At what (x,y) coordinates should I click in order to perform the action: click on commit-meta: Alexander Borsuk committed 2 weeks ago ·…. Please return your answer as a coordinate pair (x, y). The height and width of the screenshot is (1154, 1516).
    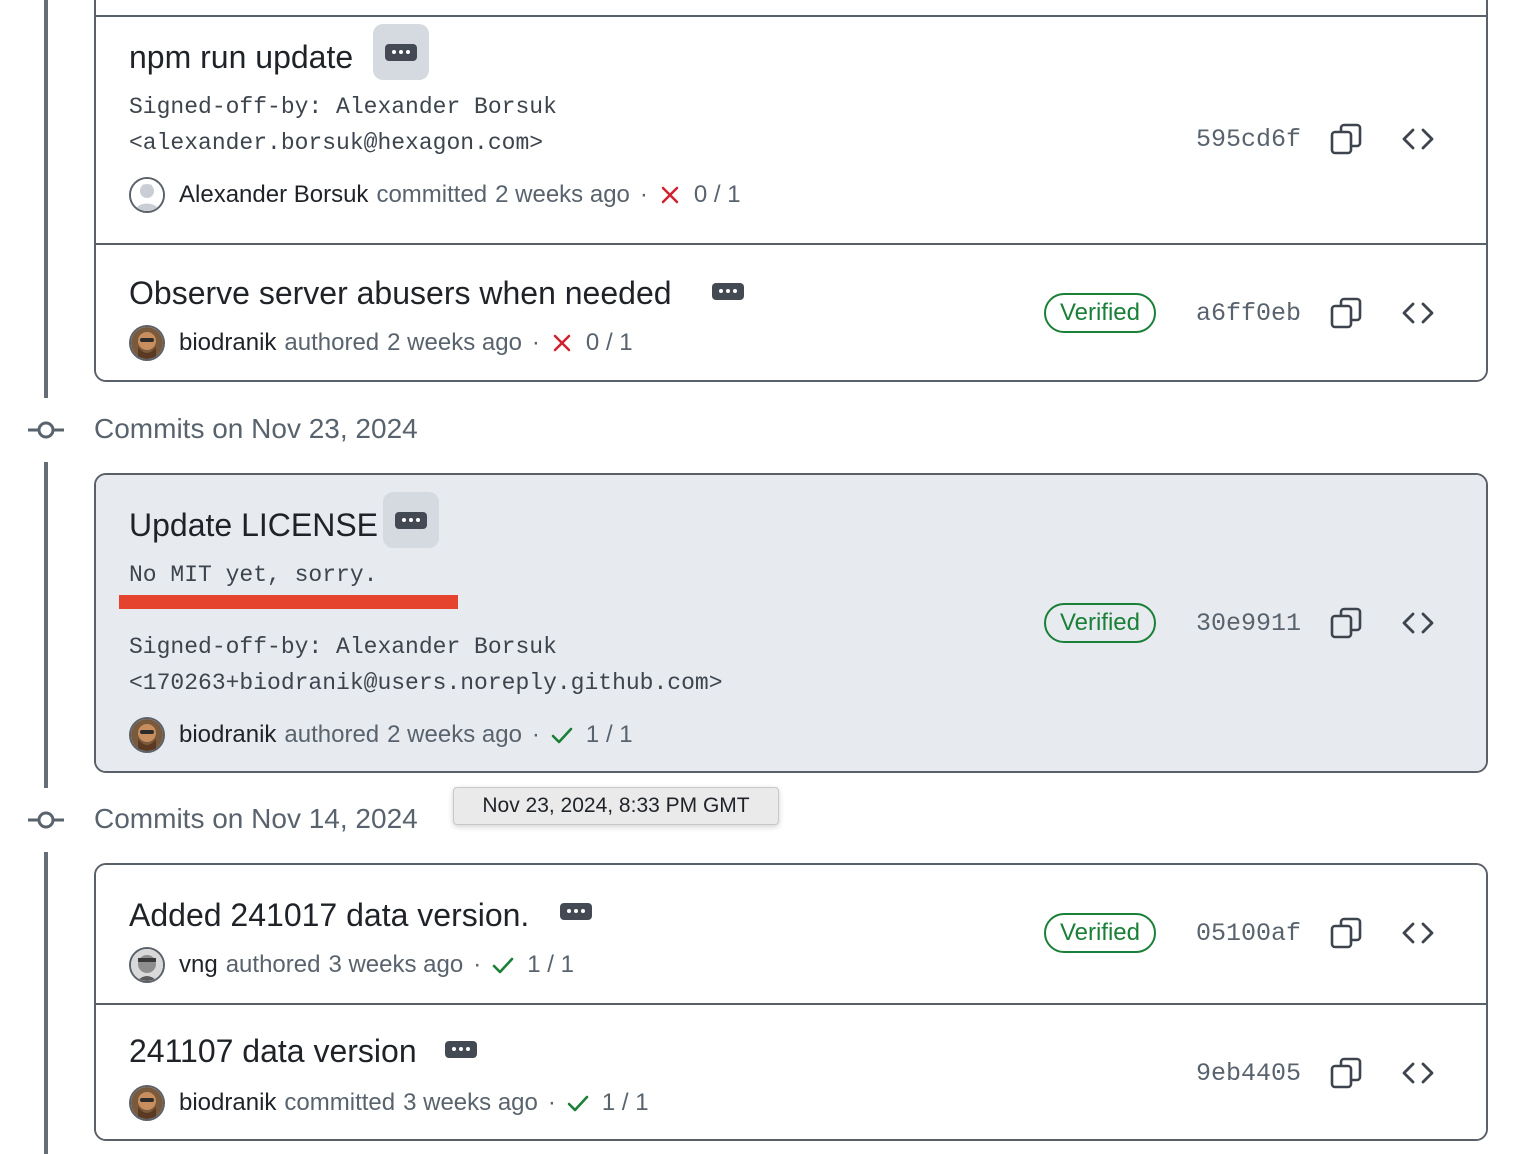
    Looking at the image, I should click on (435, 195).